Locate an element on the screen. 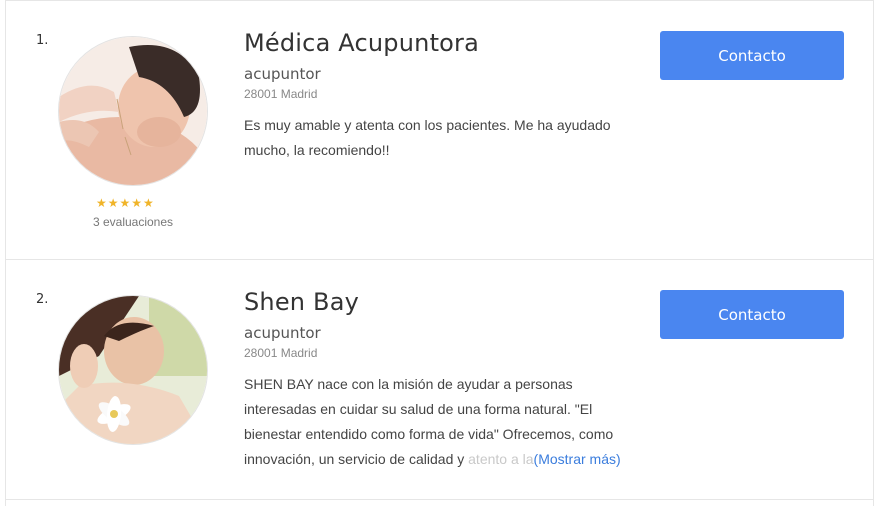  spa-photo is located at coordinates (133, 370).